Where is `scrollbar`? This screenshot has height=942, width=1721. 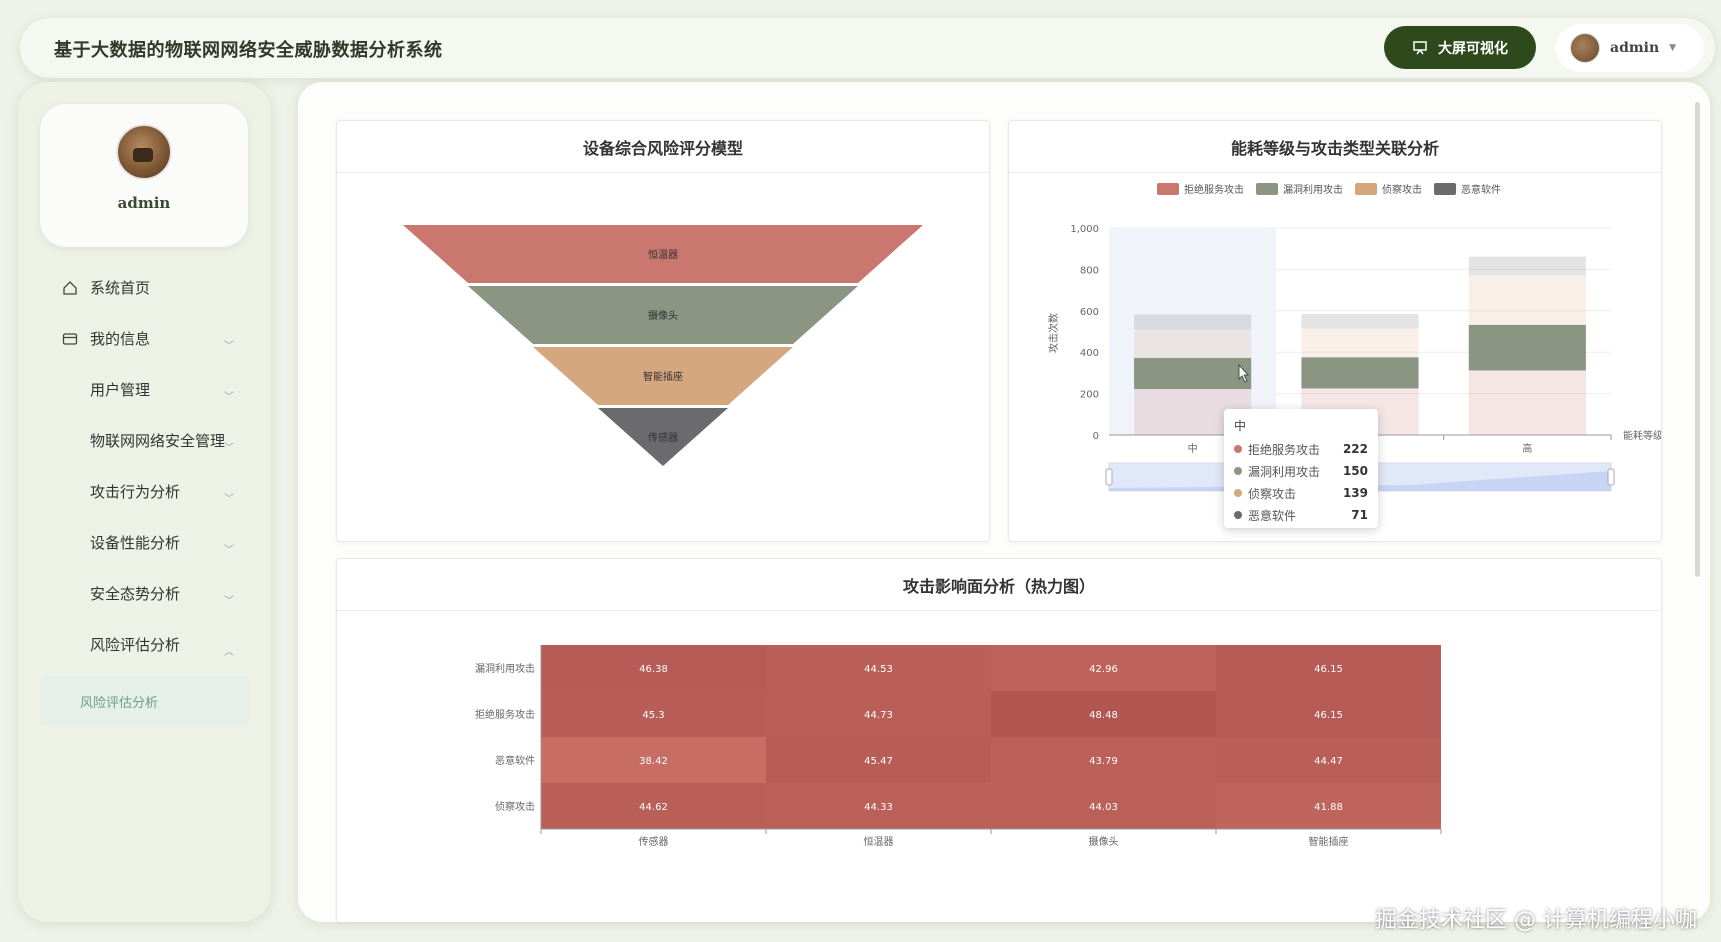
scrollbar is located at coordinates (1697, 339).